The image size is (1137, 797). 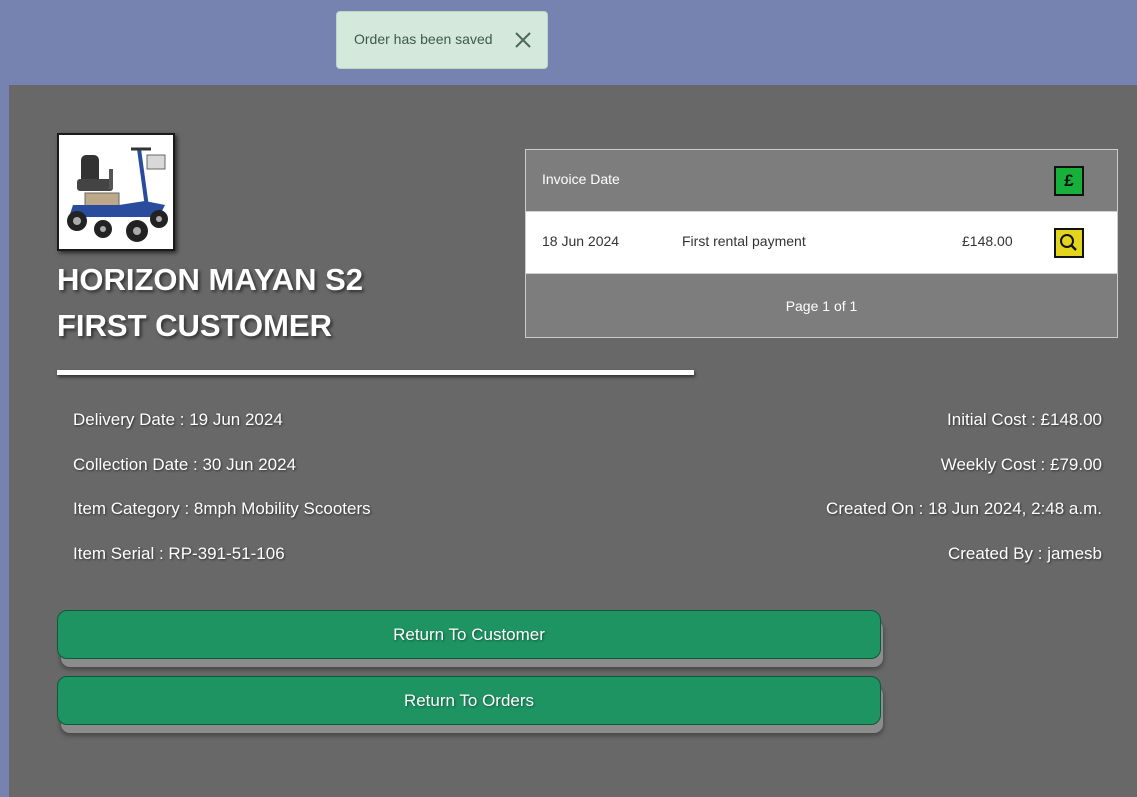 What do you see at coordinates (987, 241) in the screenshot?
I see `invoice-amount: £148.00` at bounding box center [987, 241].